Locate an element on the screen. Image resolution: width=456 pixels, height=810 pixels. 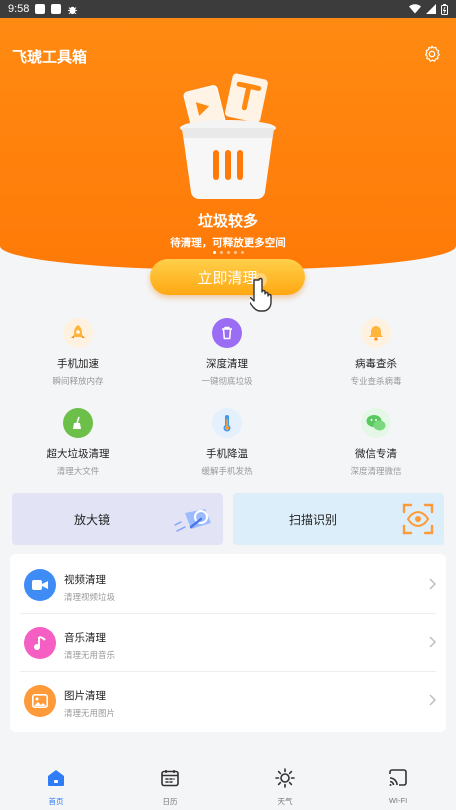
list-item-name: 视频清理 is located at coordinates (85, 580).